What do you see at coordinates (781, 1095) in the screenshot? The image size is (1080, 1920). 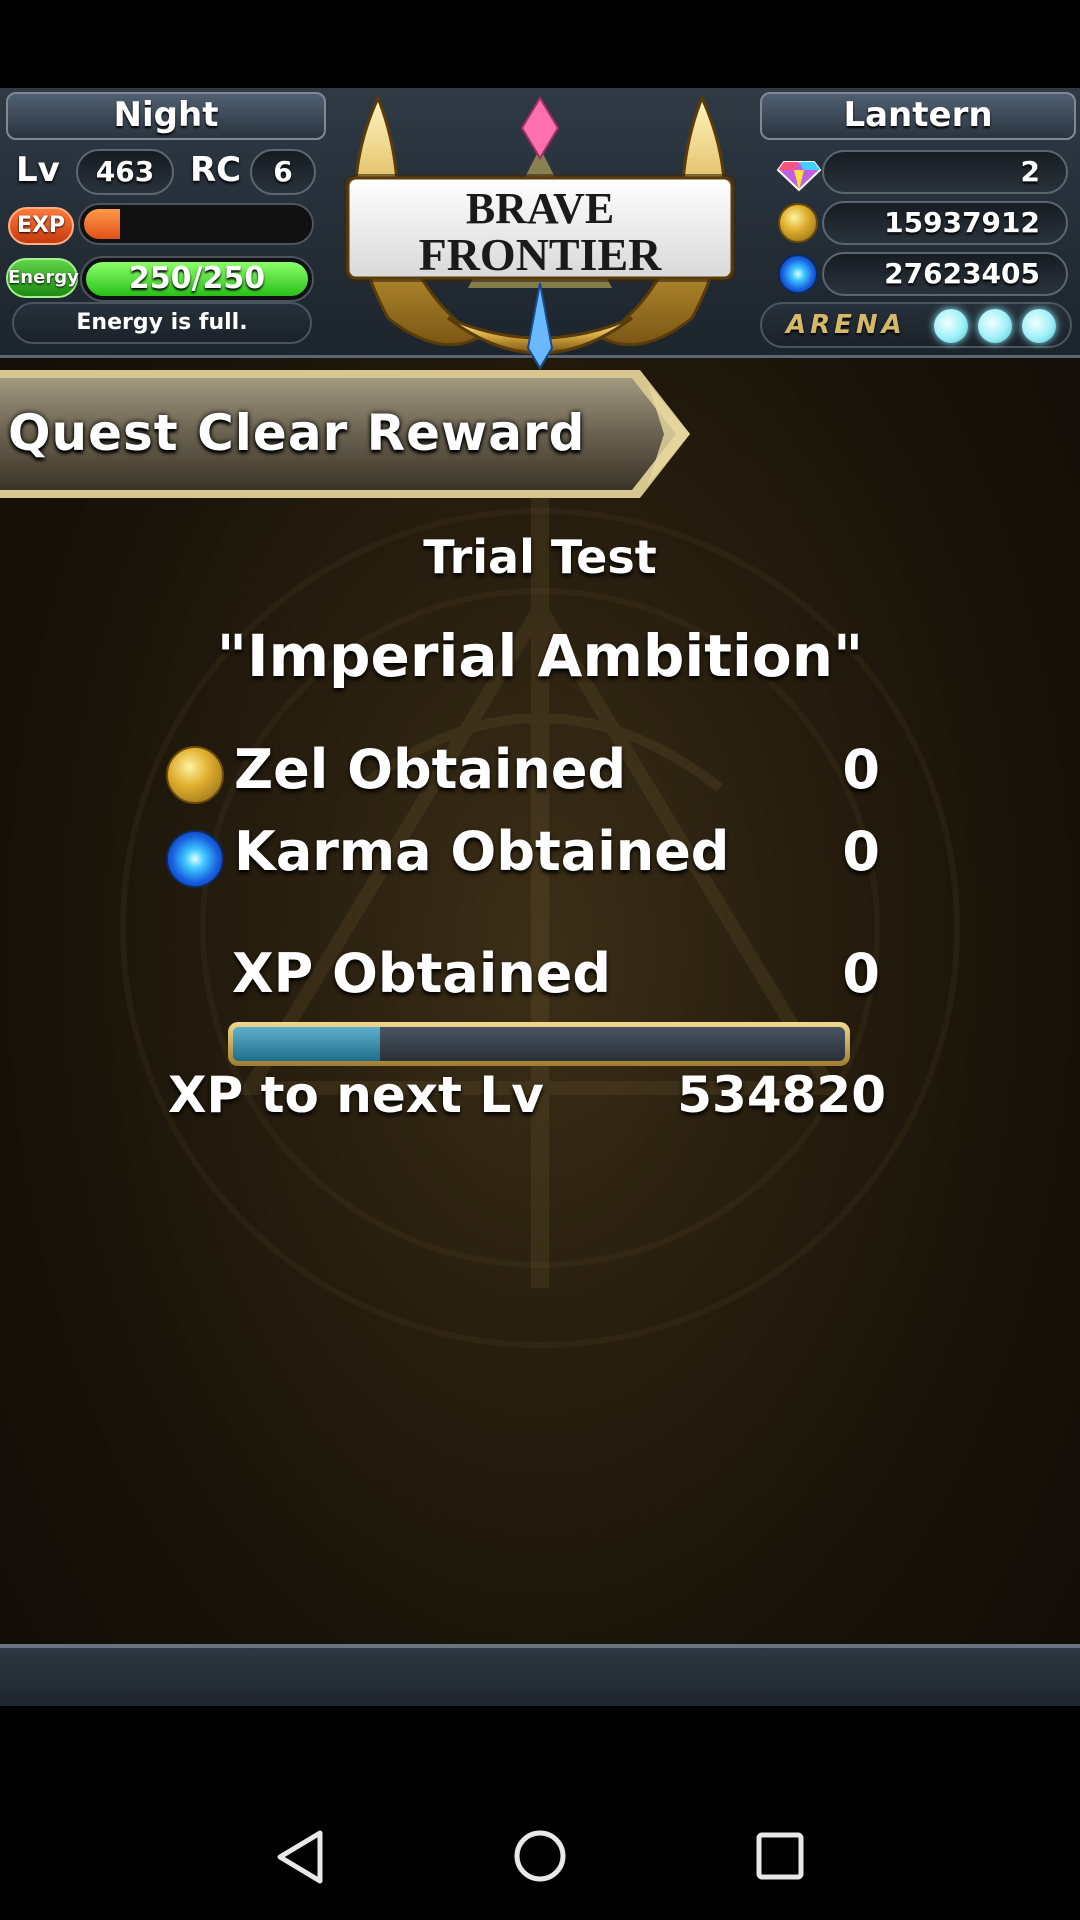 I see `xp-next-lv-value: 534820` at bounding box center [781, 1095].